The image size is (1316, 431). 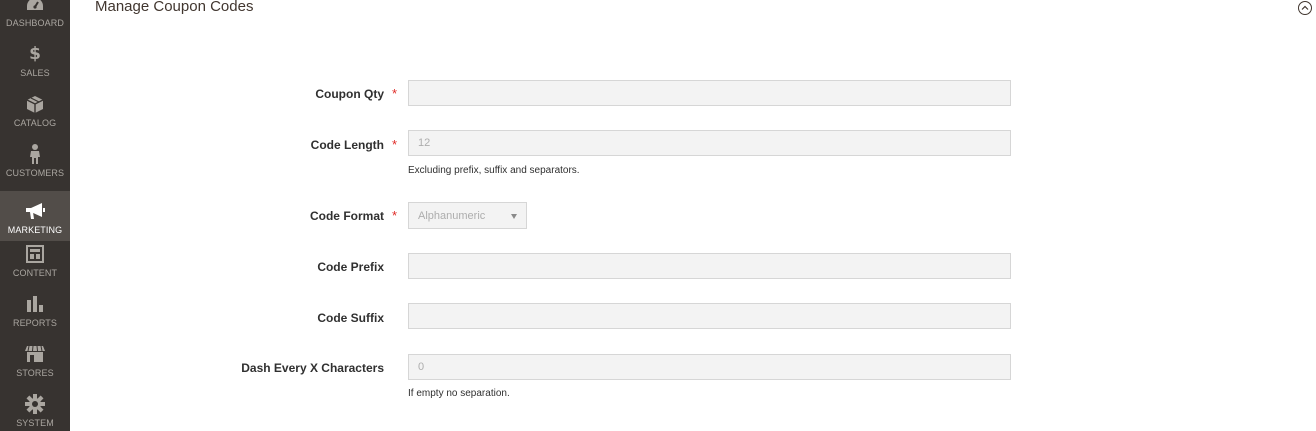 What do you see at coordinates (35, 23) in the screenshot?
I see `sidebar-item-label: DASHBOARD` at bounding box center [35, 23].